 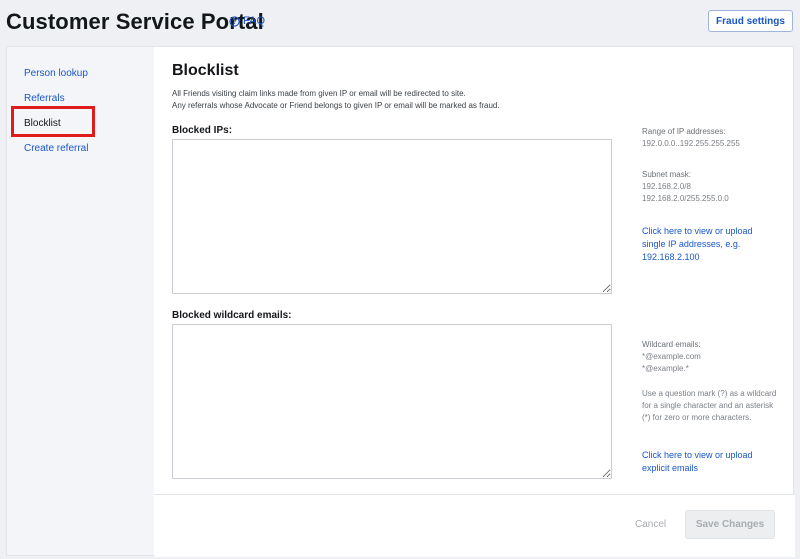 What do you see at coordinates (474, 525) in the screenshot?
I see `form-footer: Cancel Save Changes` at bounding box center [474, 525].